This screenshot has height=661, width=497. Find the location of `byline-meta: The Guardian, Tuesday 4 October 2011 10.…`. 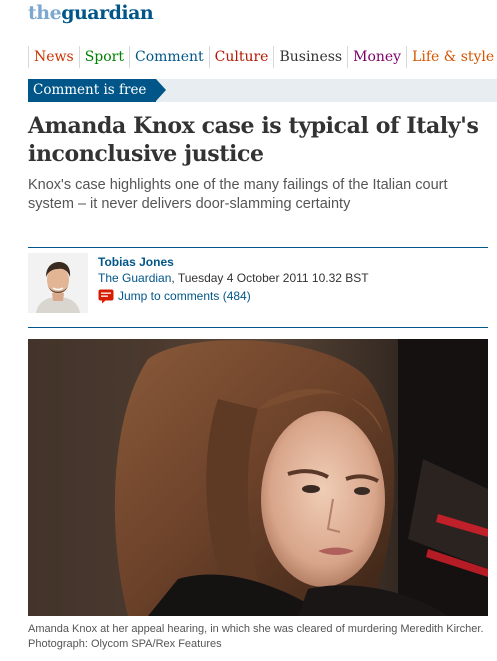

byline-meta: The Guardian, Tuesday 4 October 2011 10.… is located at coordinates (233, 278).